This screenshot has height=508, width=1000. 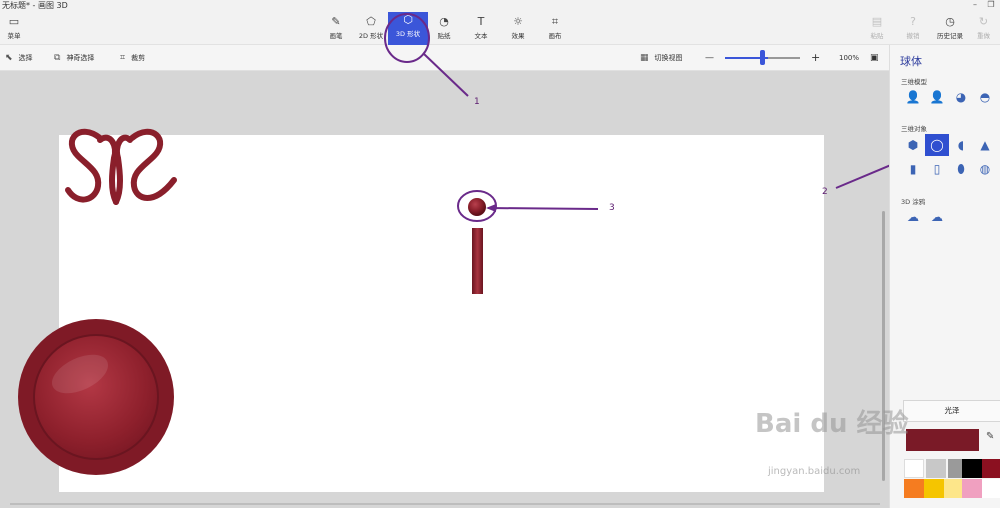 I want to click on donut-icon: ◍, so click(x=985, y=169).